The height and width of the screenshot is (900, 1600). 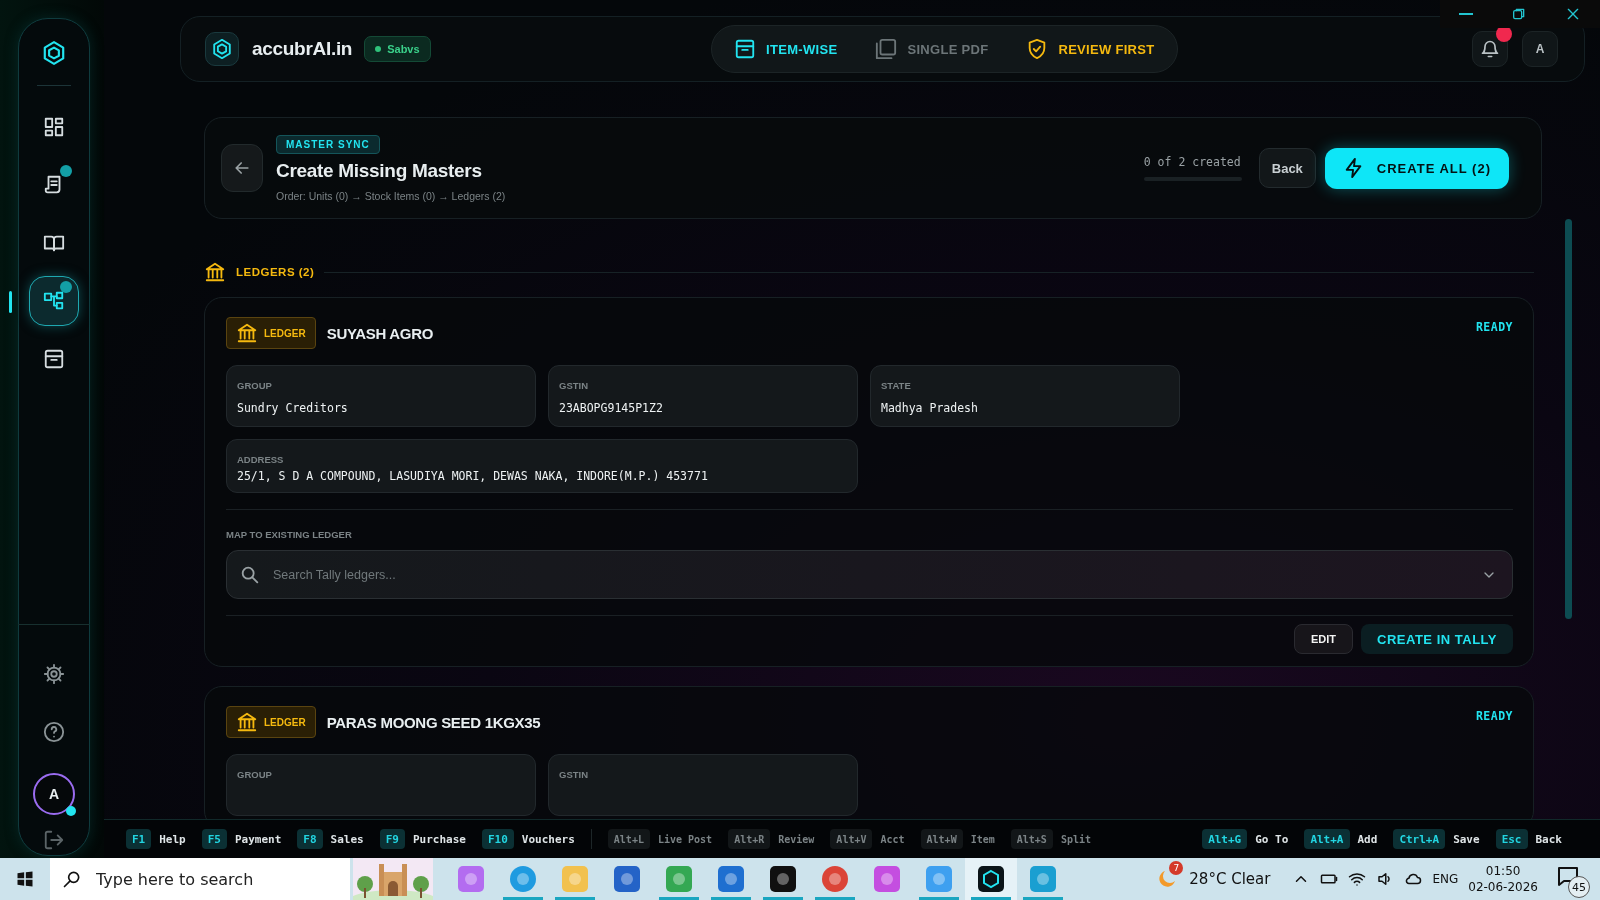 I want to click on dashboard-icon, so click(x=54, y=127).